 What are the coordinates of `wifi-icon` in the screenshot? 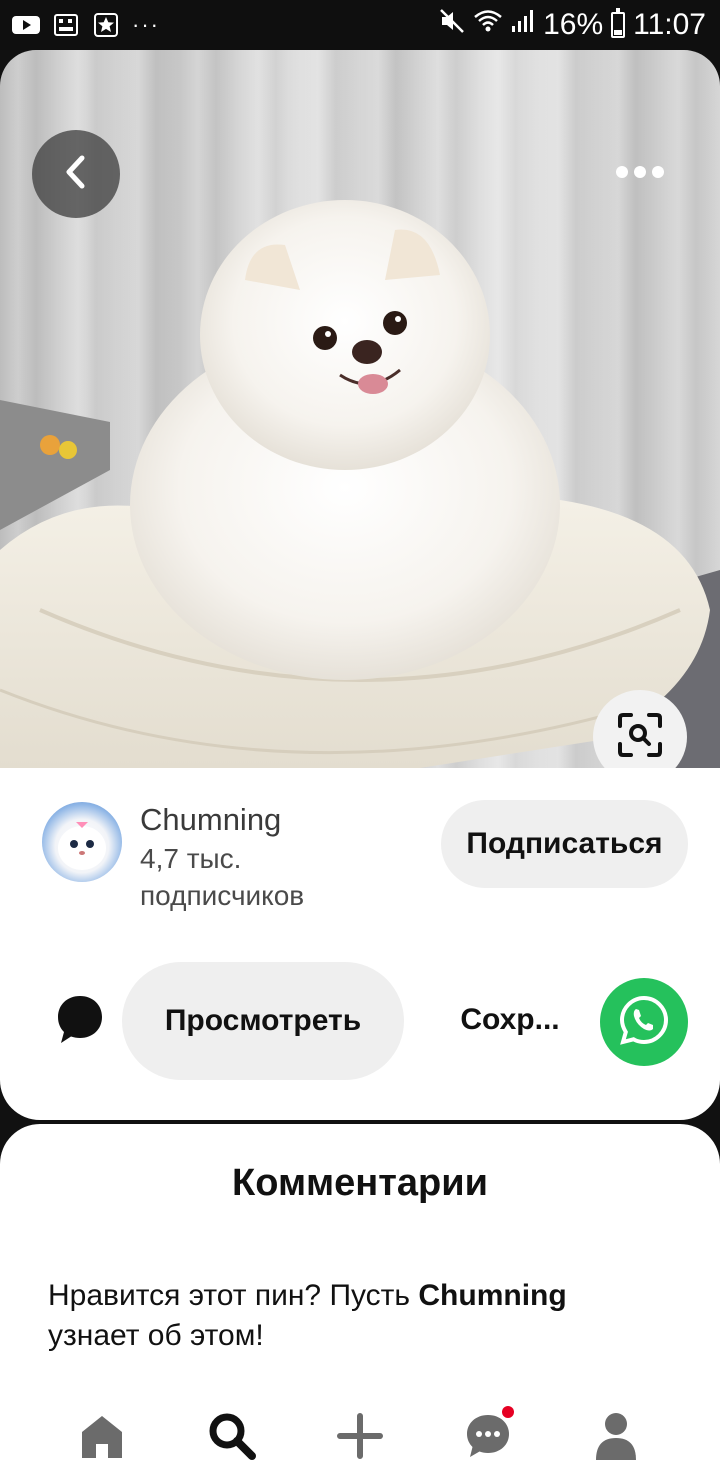 It's located at (488, 25).